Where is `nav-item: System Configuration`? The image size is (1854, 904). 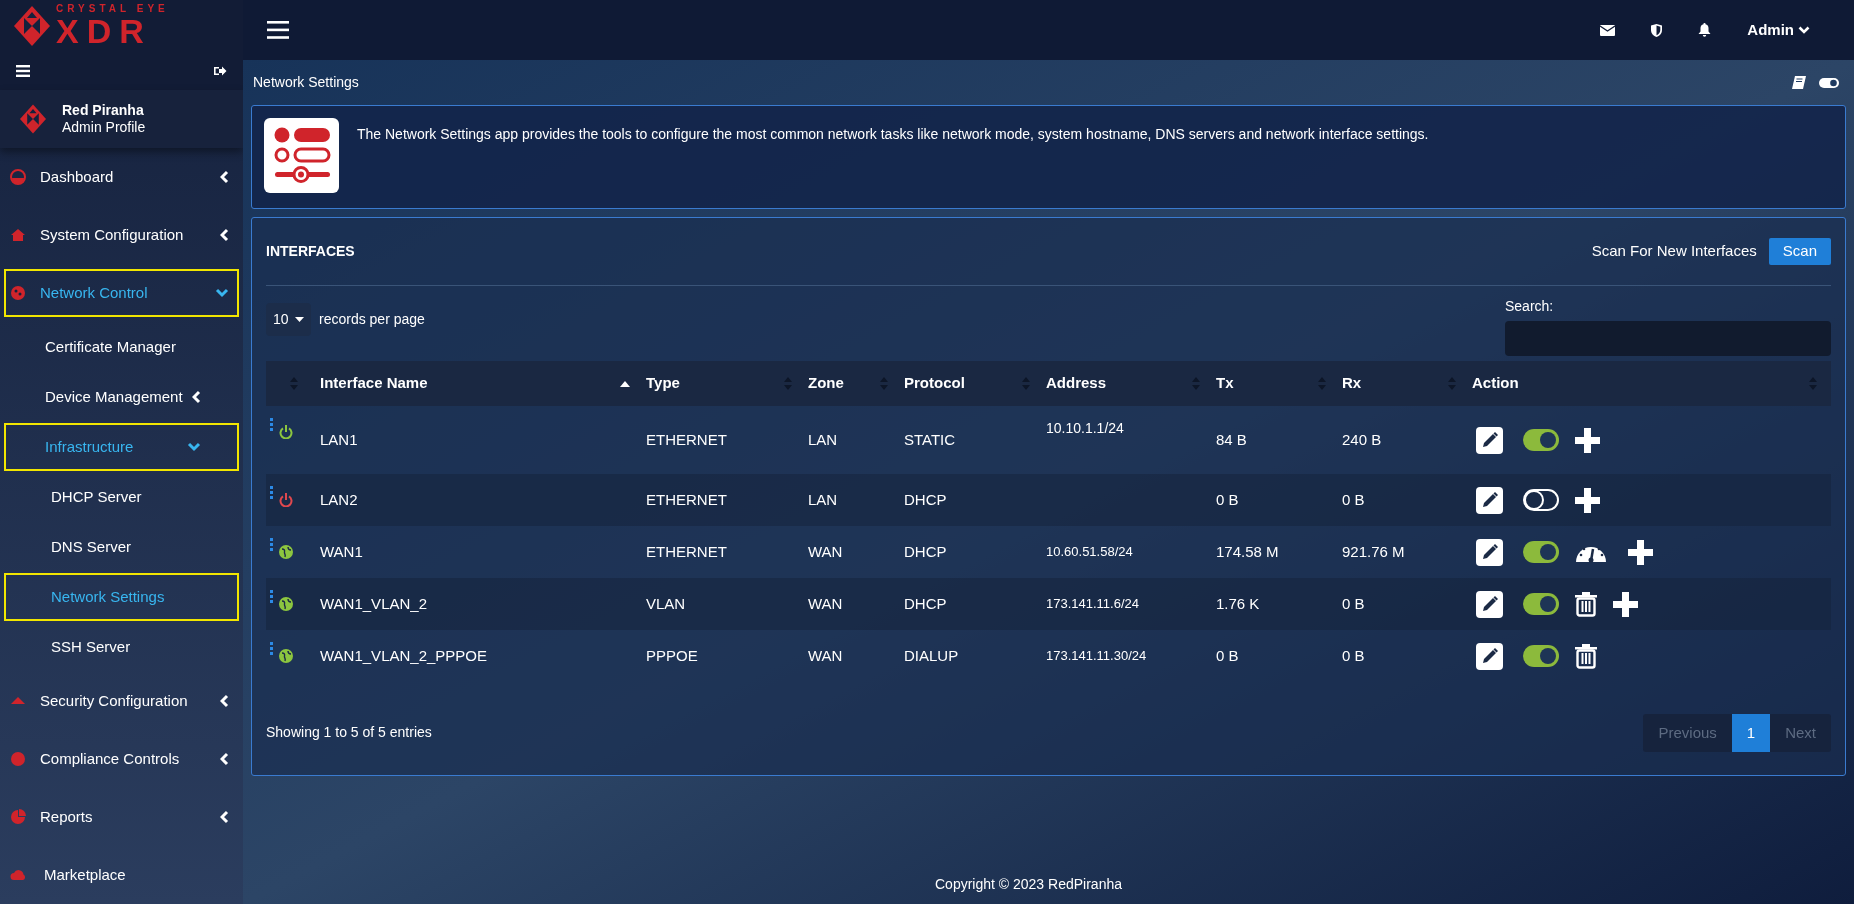 nav-item: System Configuration is located at coordinates (121, 235).